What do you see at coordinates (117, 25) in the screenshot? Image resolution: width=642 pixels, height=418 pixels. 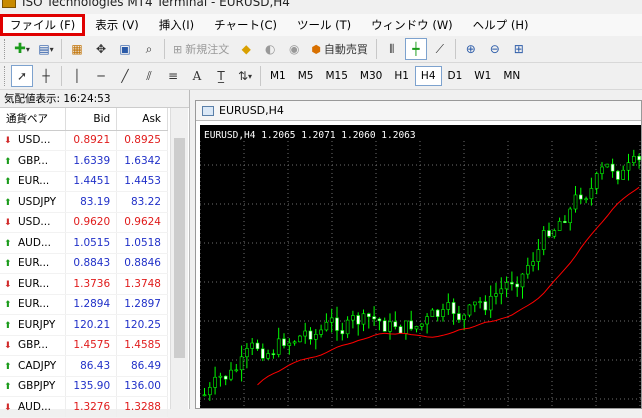 I see `menu-view: 表示 (V)` at bounding box center [117, 25].